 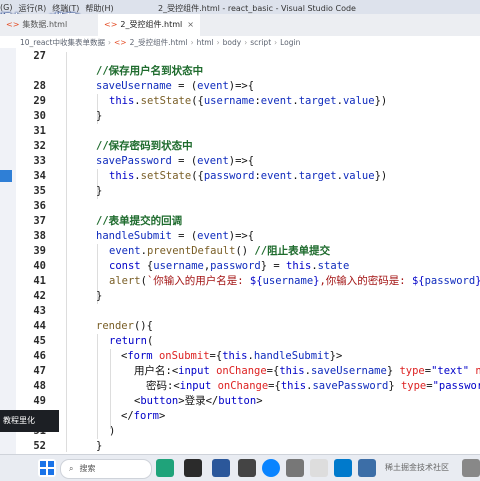 I want to click on line-number: 32, so click(x=39, y=146).